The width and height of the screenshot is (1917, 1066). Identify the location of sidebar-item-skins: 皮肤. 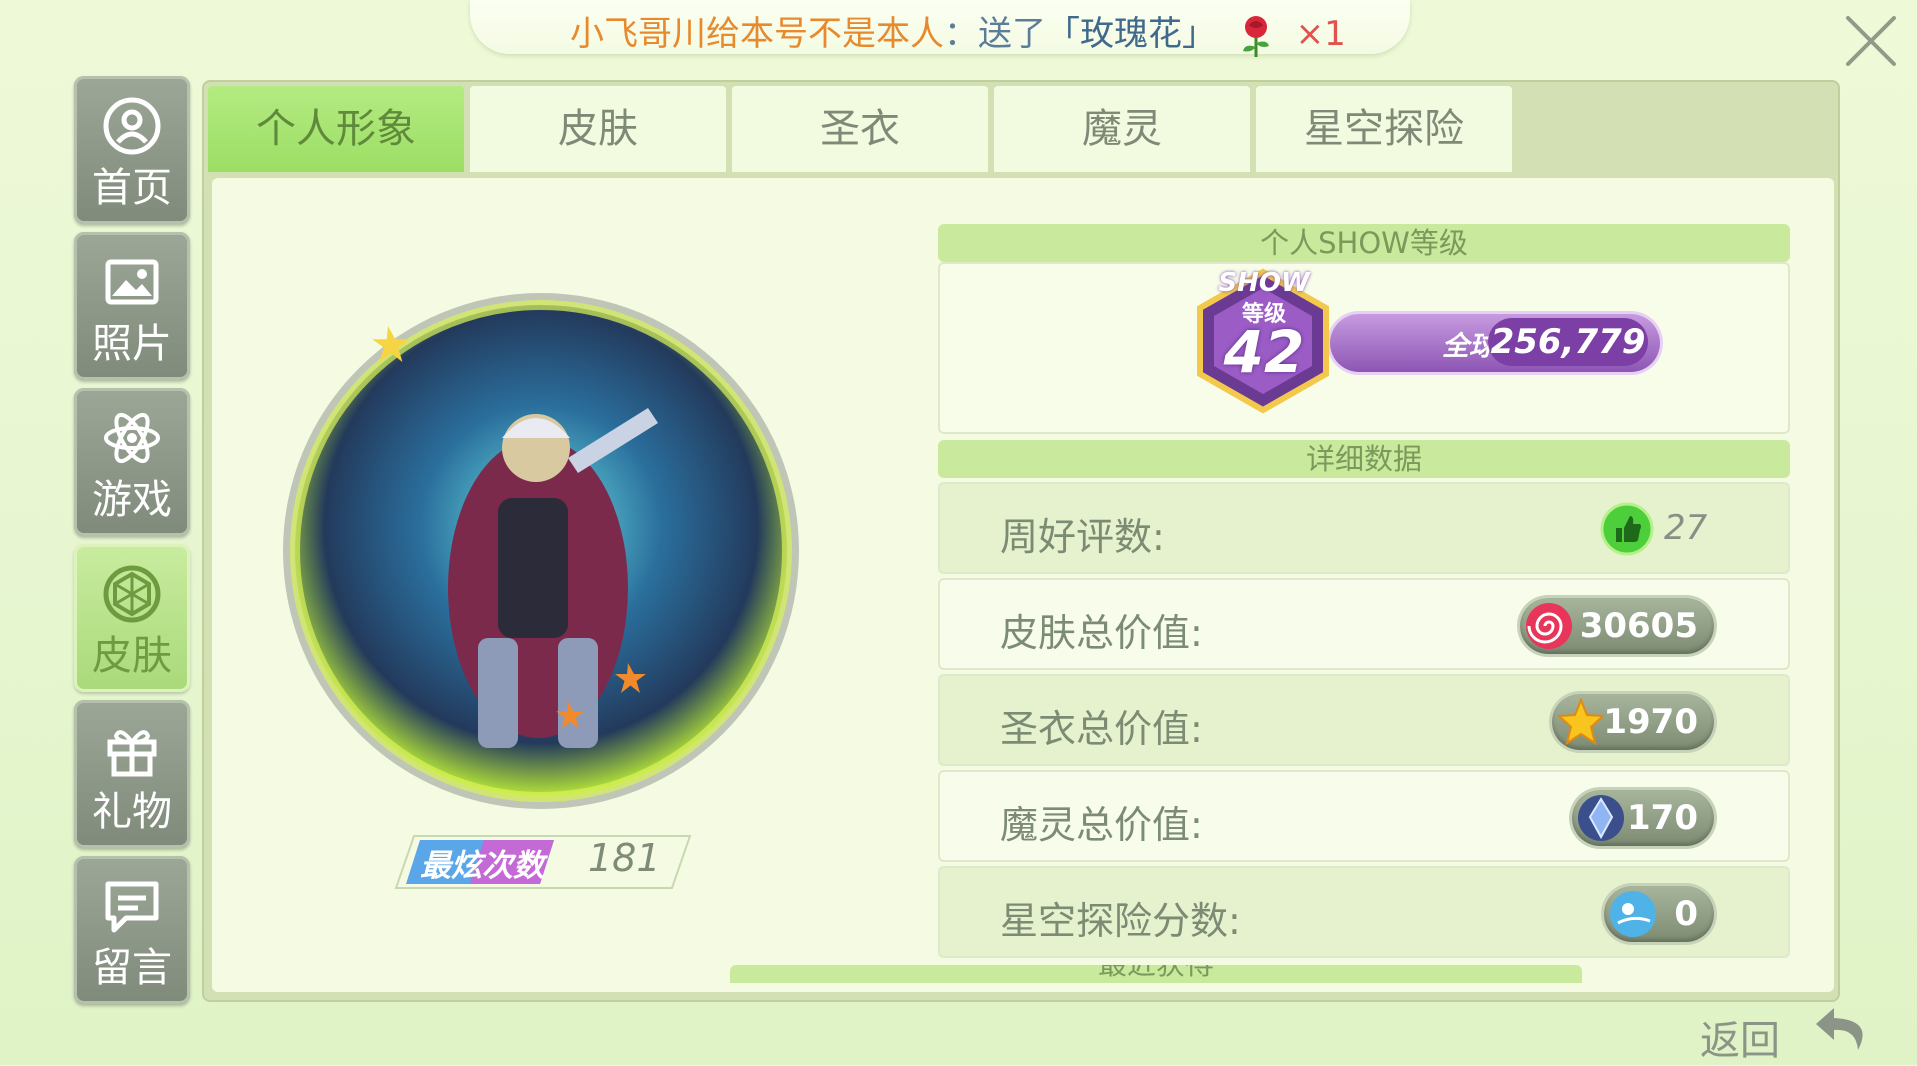
(132, 618).